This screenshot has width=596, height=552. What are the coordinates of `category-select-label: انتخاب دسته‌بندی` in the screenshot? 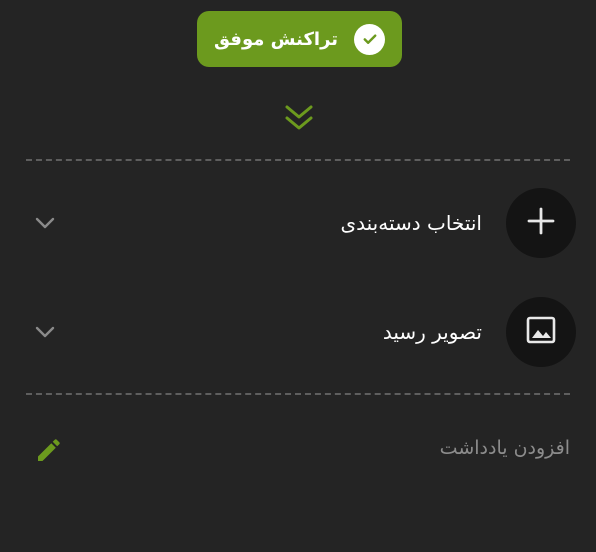 It's located at (411, 223).